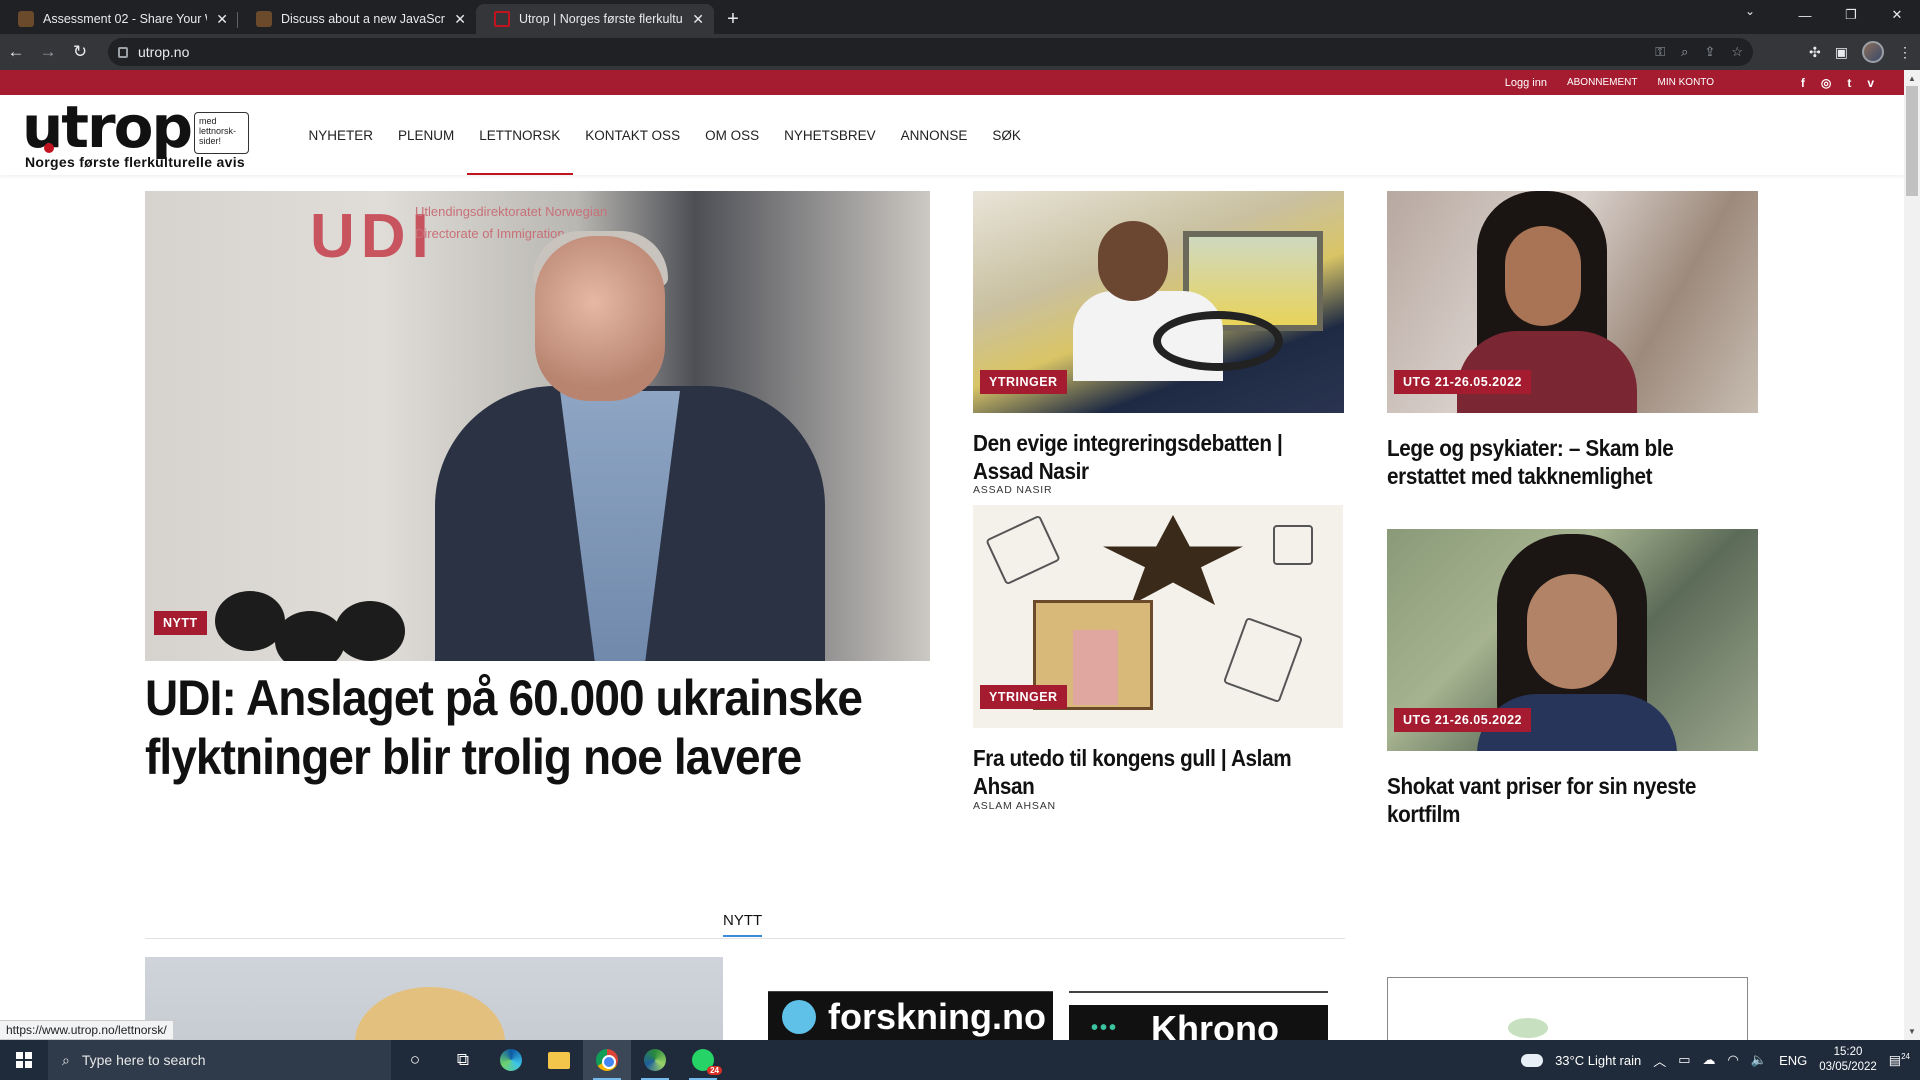 This screenshot has width=1920, height=1080. What do you see at coordinates (1899, 1060) in the screenshot?
I see `notification-center-icon: ▤24` at bounding box center [1899, 1060].